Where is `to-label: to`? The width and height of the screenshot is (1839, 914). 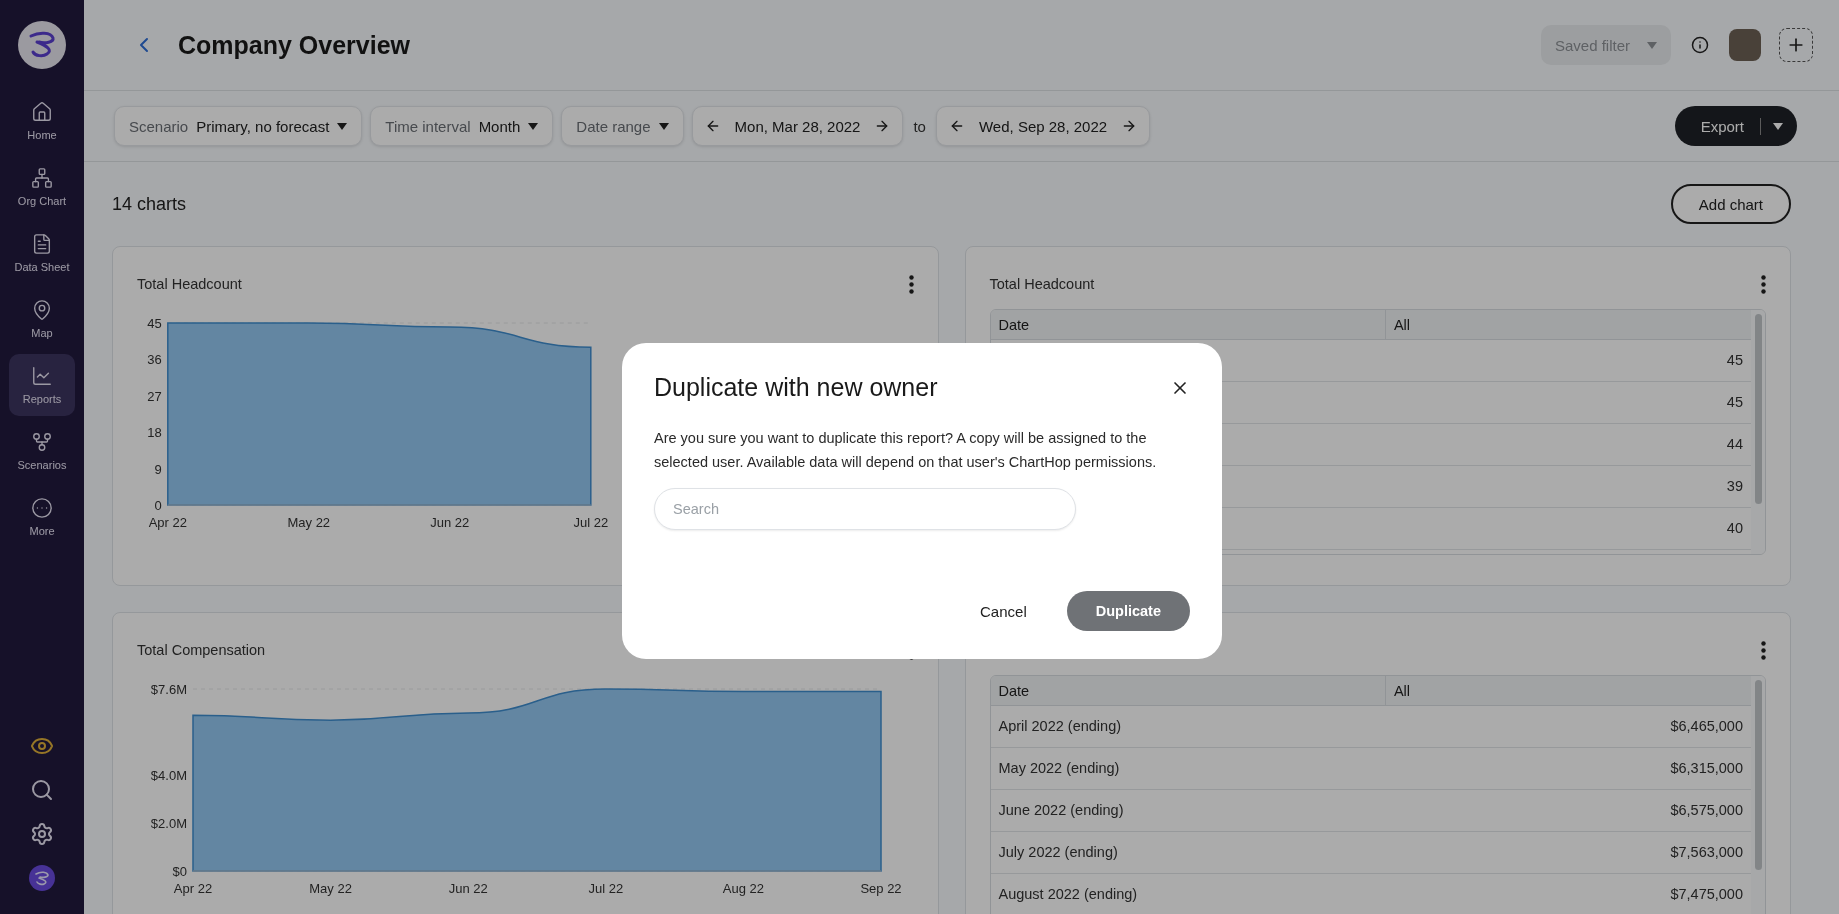
to-label: to is located at coordinates (919, 126).